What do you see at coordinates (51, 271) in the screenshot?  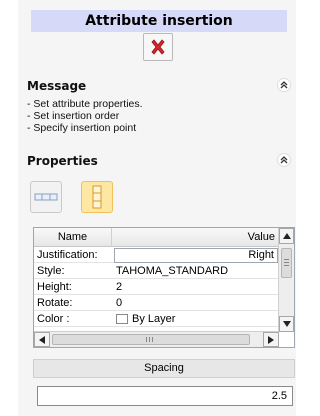 I see `row-name: Style:` at bounding box center [51, 271].